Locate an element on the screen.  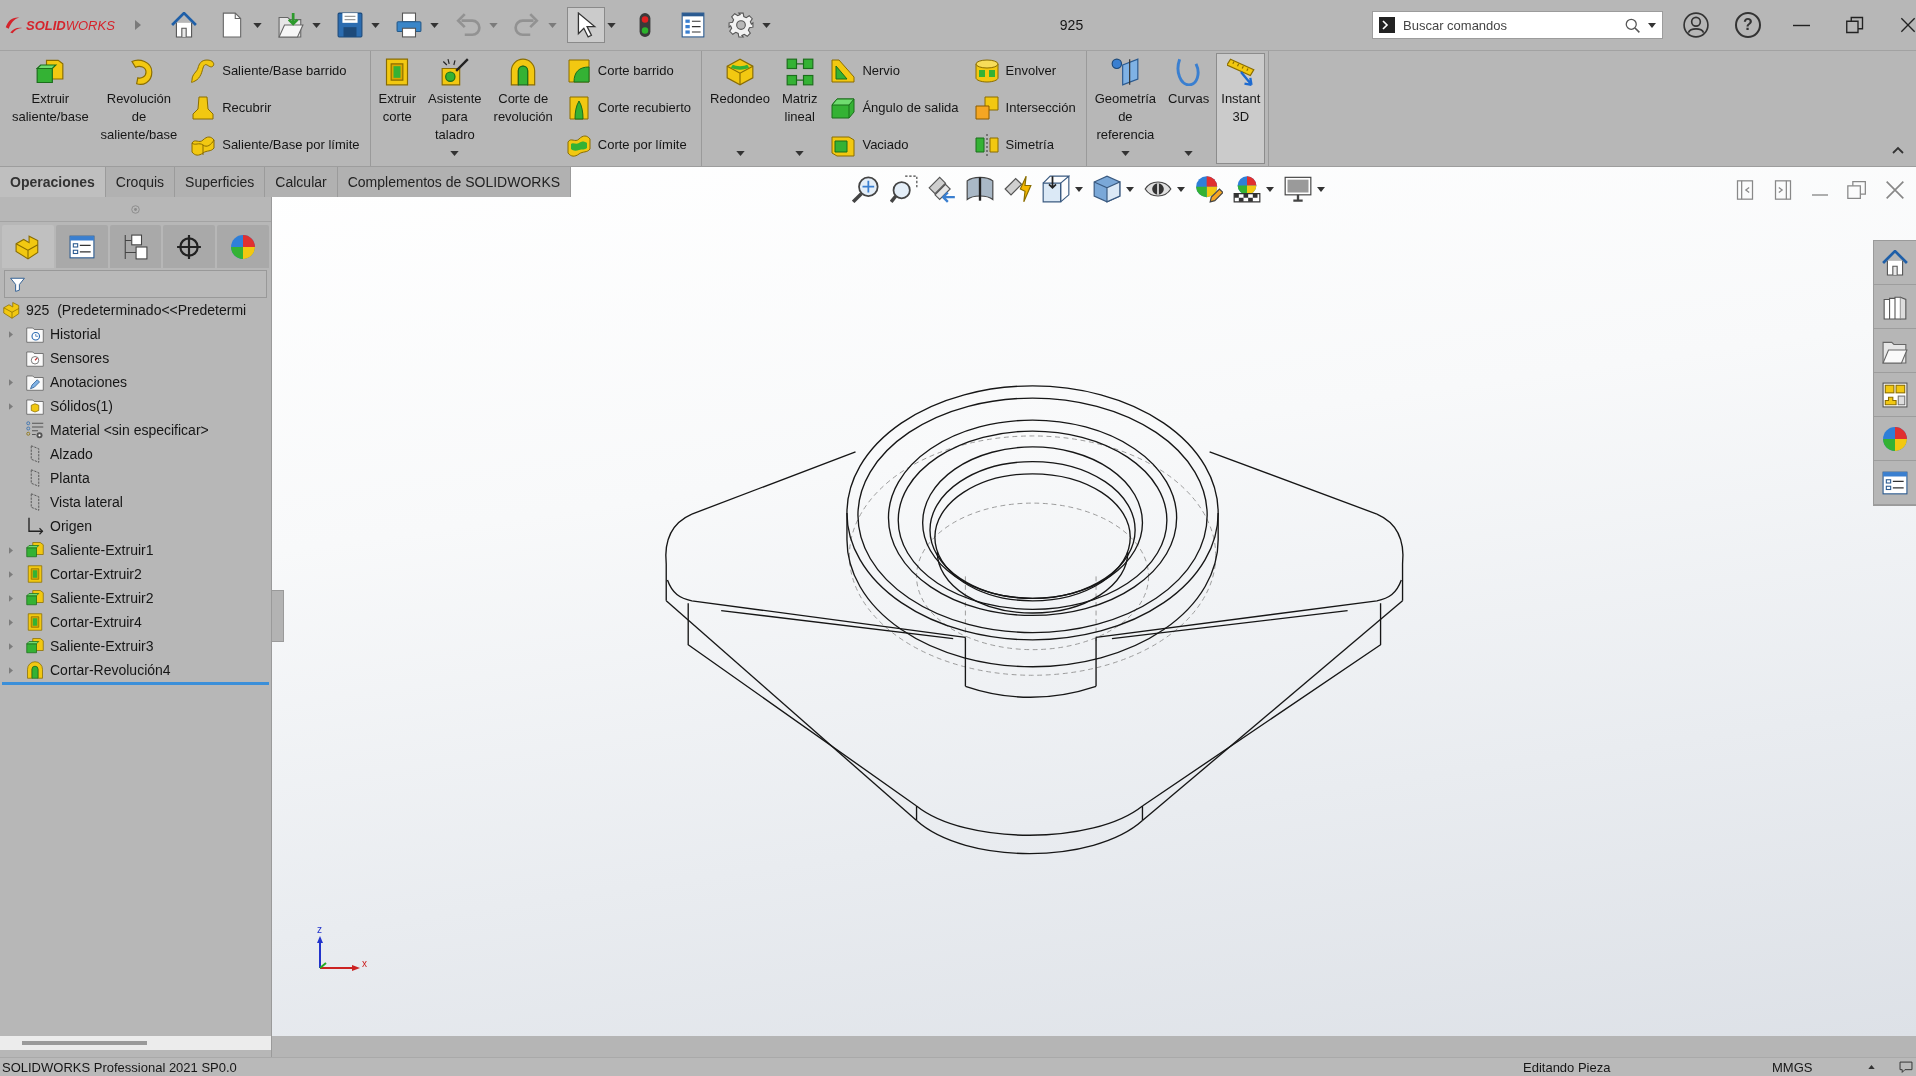
ribbon-button: Corte por límite is located at coordinates (629, 144).